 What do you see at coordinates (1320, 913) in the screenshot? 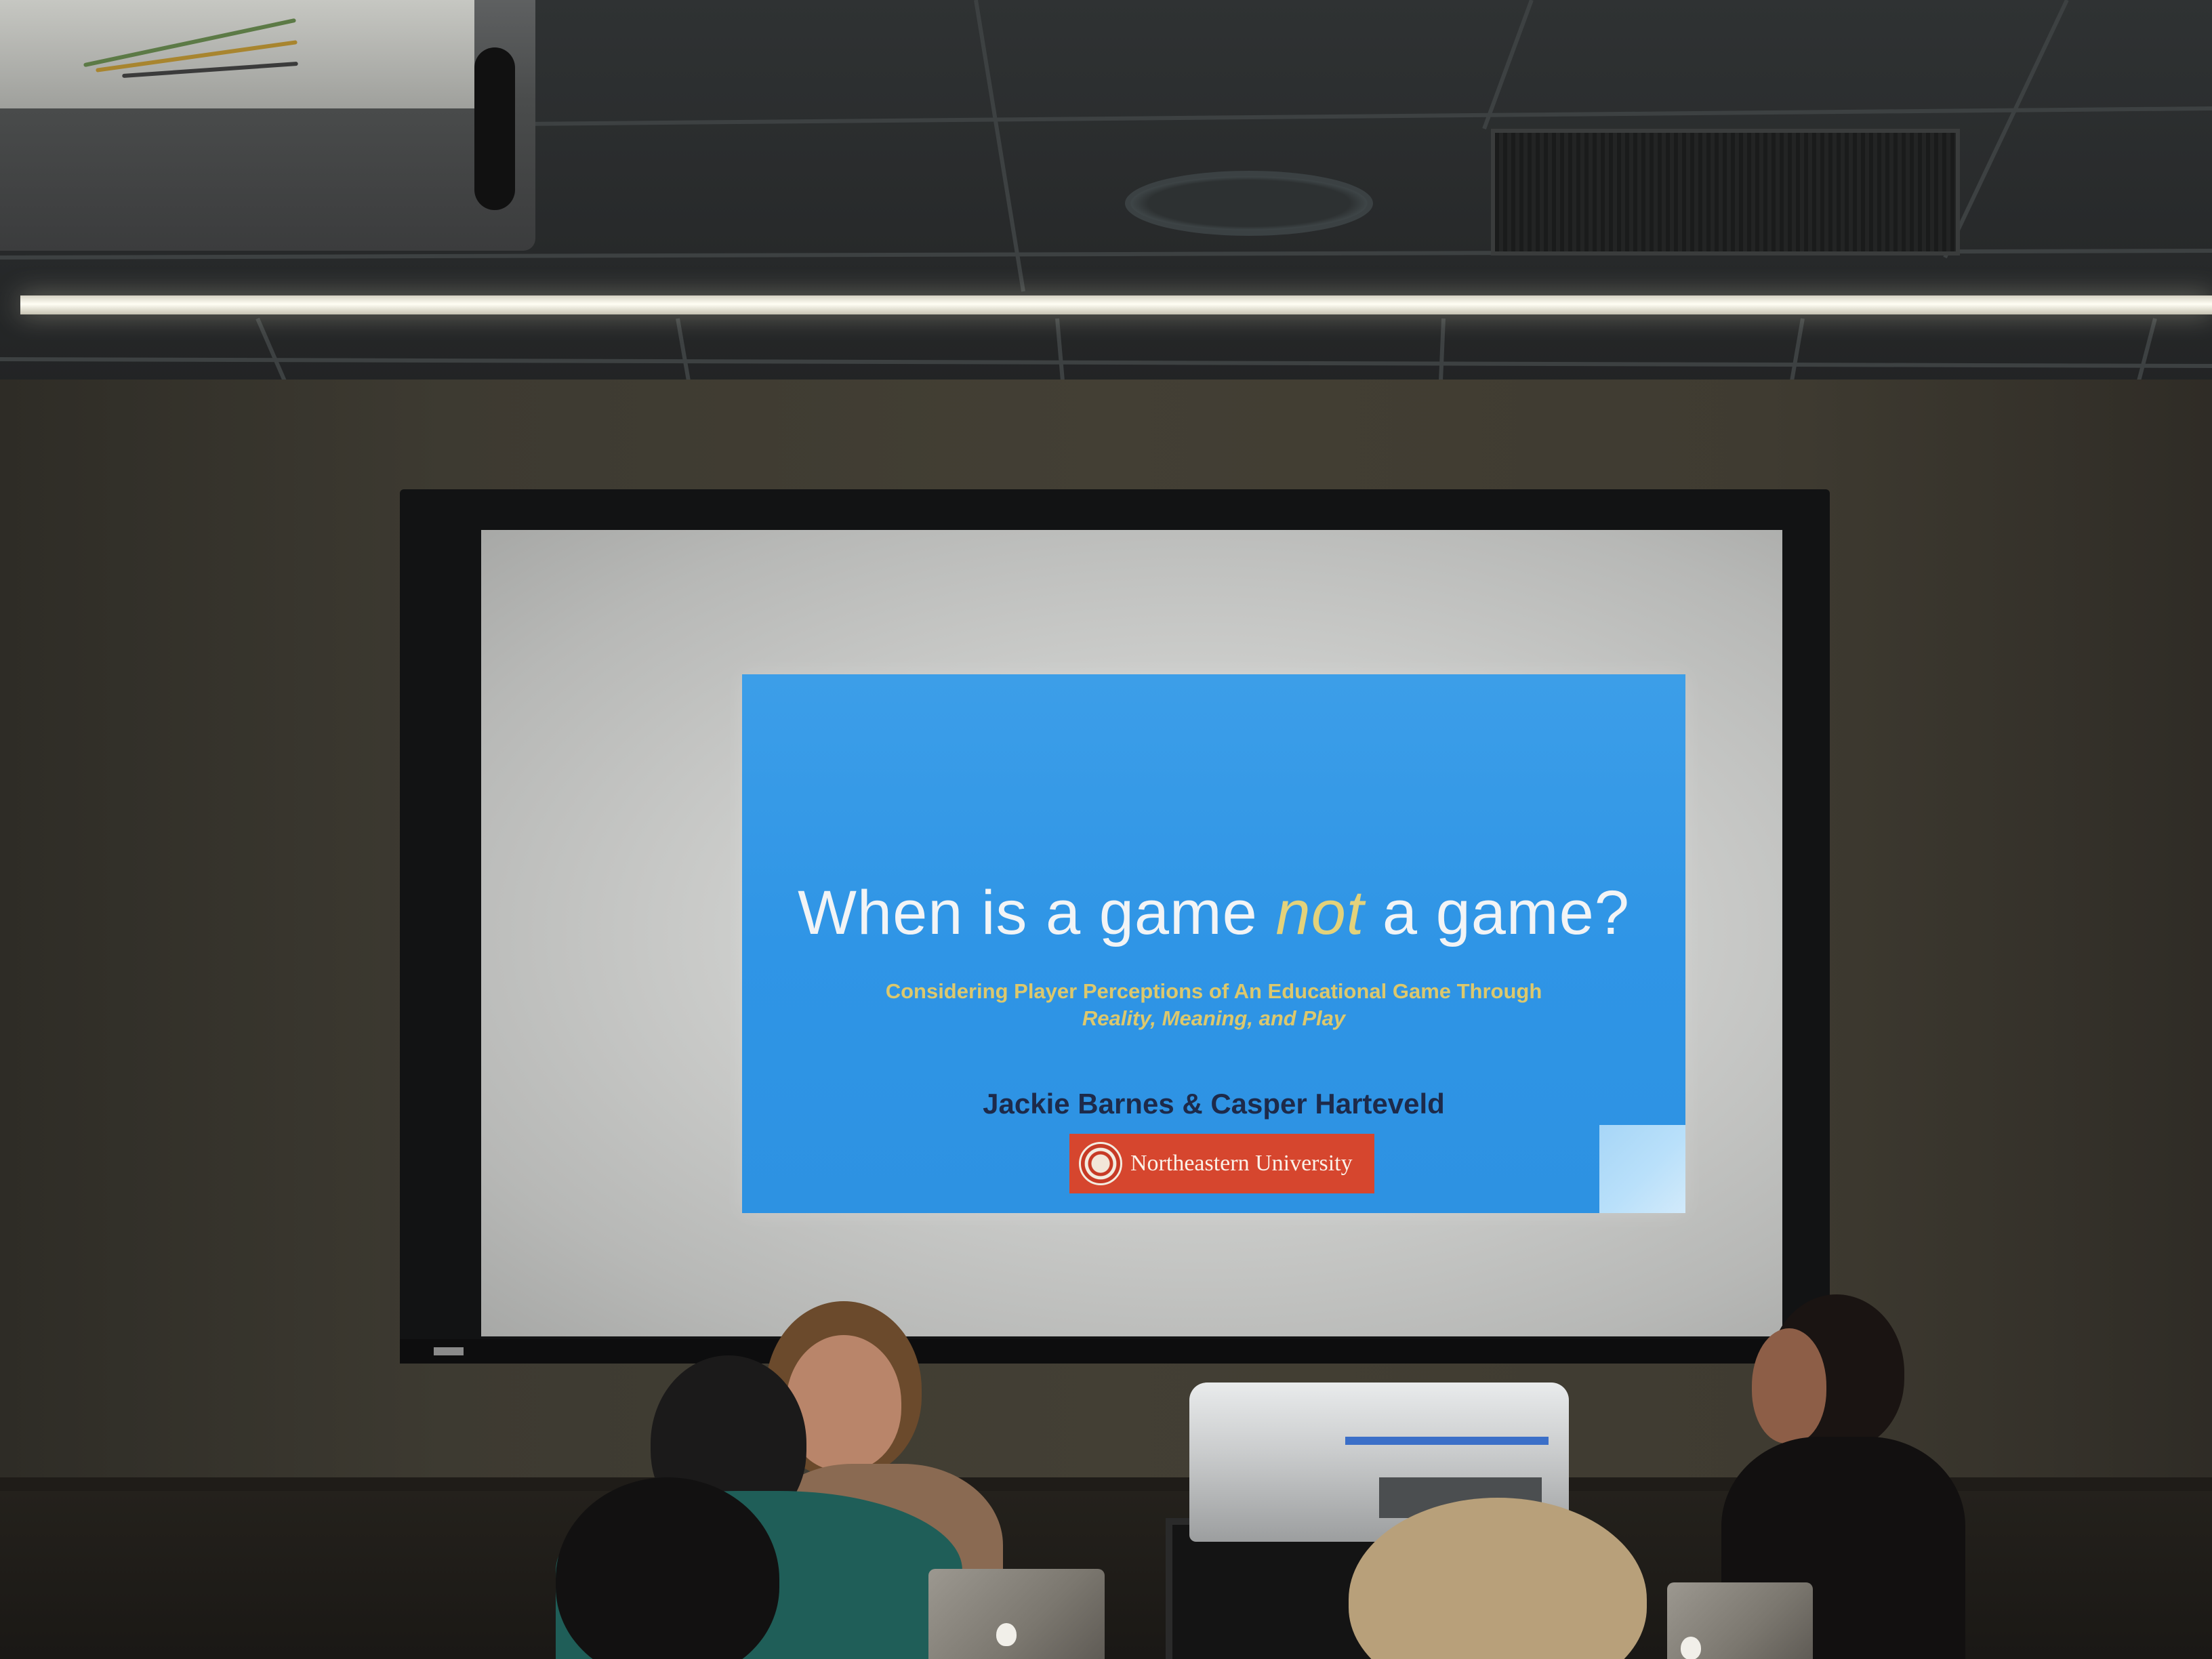
I see `slide-title-emphasis: not` at bounding box center [1320, 913].